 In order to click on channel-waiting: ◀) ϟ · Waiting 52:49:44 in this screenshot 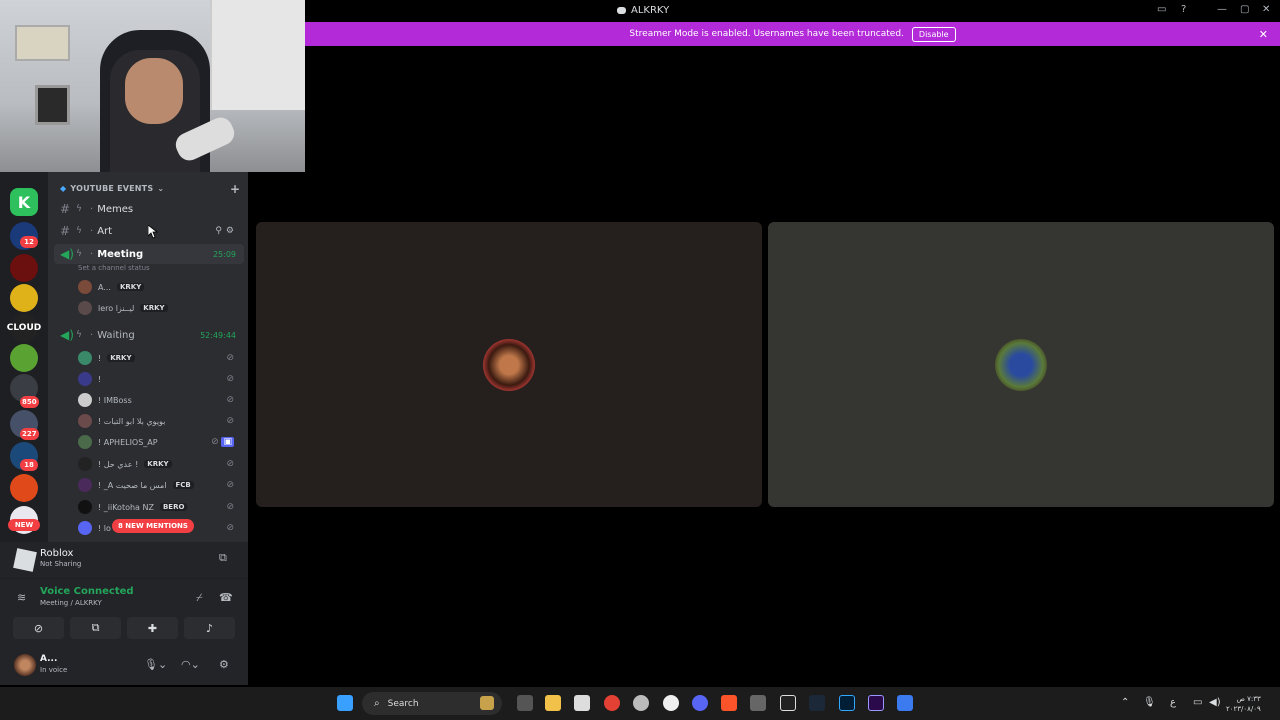, I will do `click(149, 335)`.